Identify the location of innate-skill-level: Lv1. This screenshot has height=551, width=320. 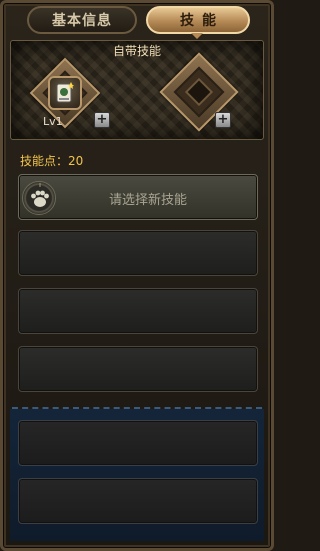
(53, 121).